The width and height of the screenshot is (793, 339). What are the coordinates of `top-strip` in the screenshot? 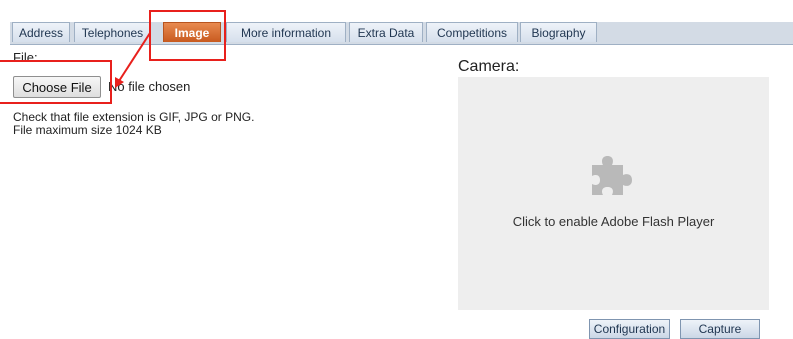 It's located at (396, 11).